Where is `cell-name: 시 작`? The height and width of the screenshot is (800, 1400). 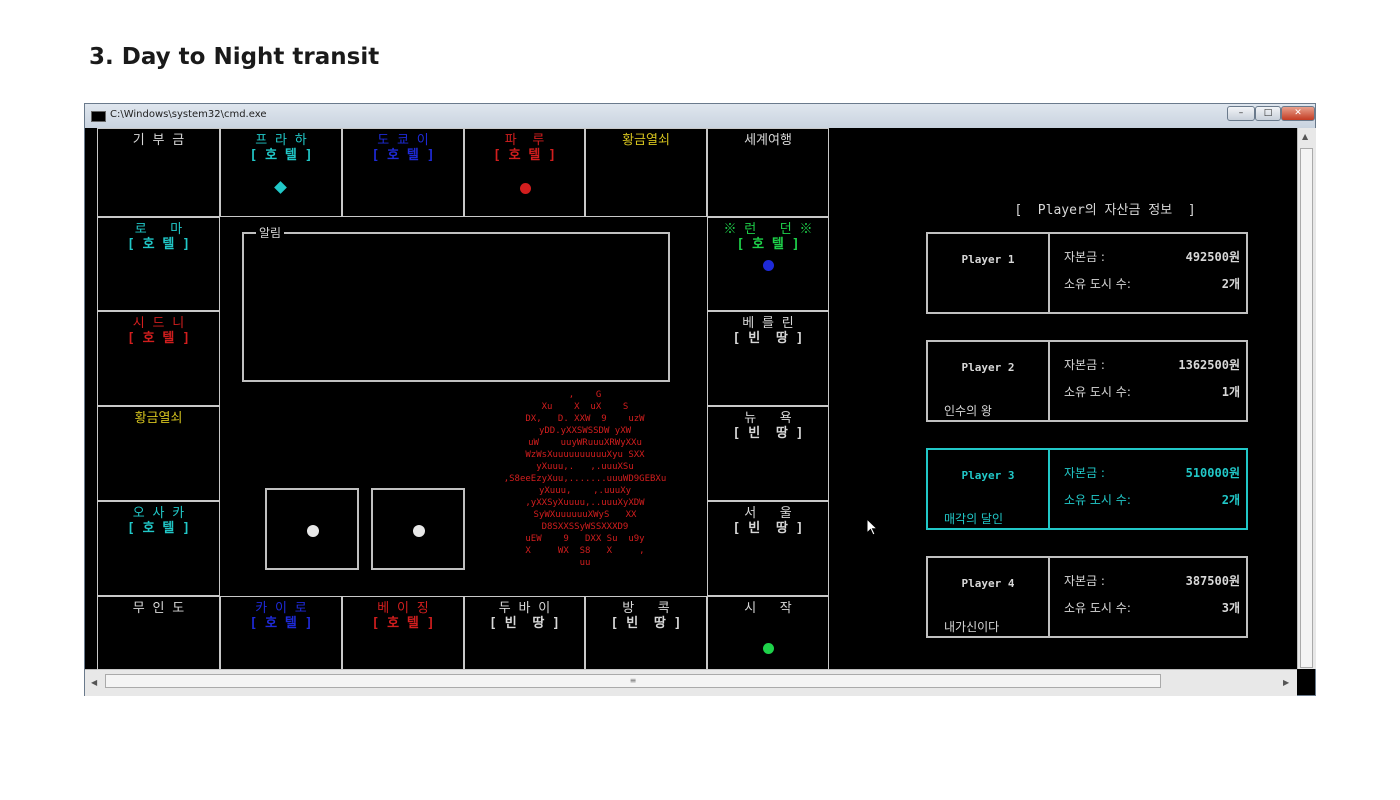
cell-name: 시 작 is located at coordinates (768, 608).